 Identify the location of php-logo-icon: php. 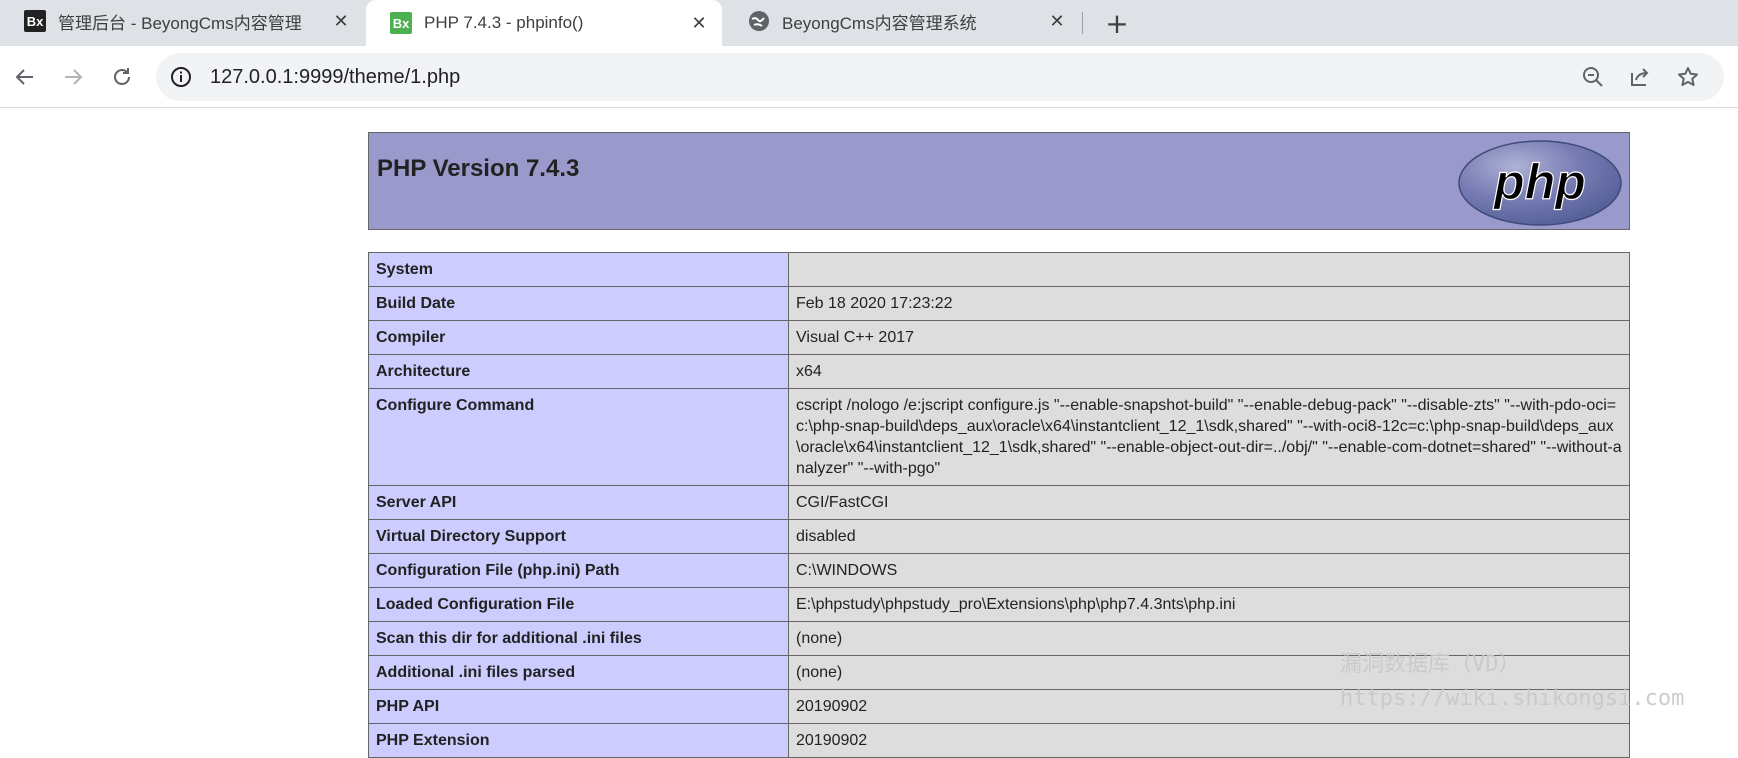
(1540, 185).